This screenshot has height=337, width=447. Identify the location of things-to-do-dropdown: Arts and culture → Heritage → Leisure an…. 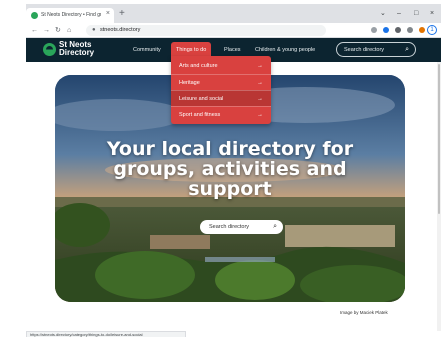
(221, 90).